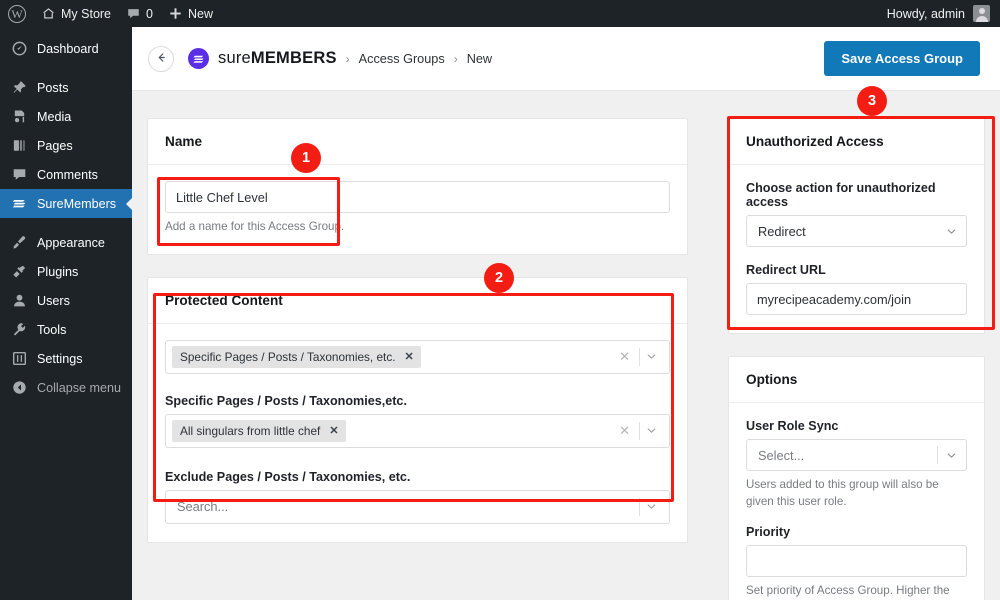  Describe the element at coordinates (48, 13) in the screenshot. I see `home-icon` at that location.